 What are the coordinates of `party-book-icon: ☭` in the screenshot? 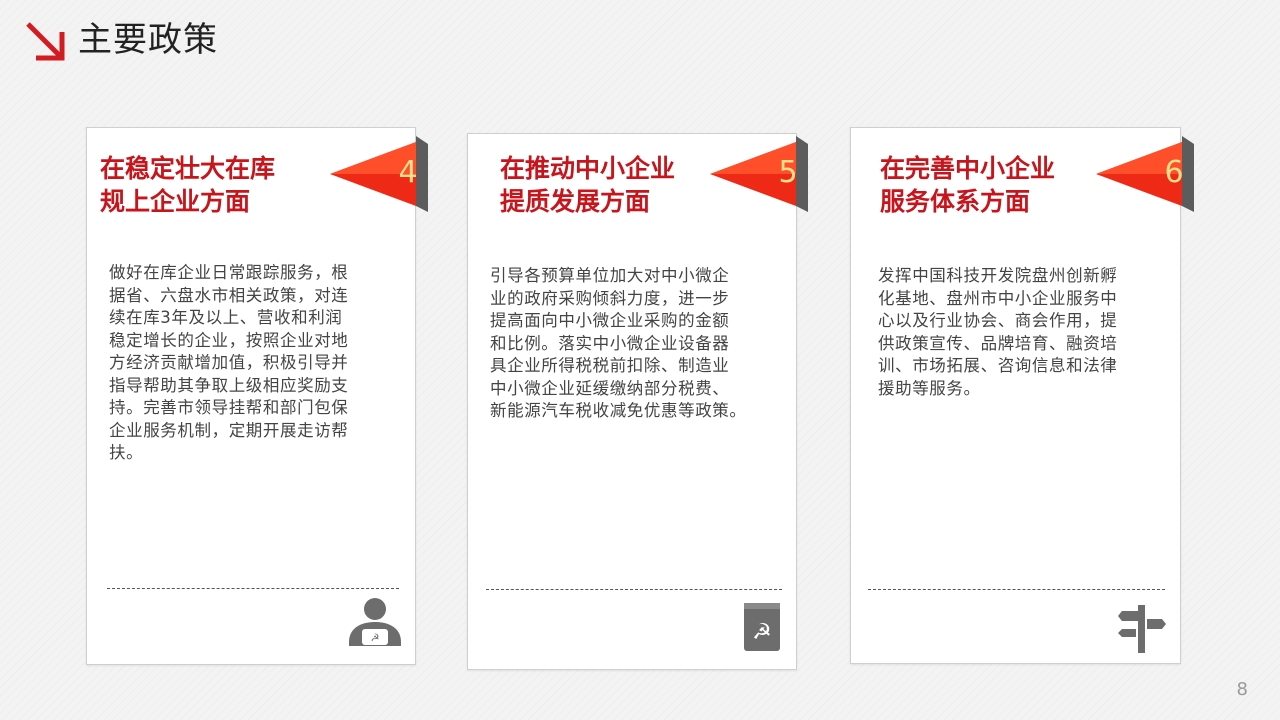 It's located at (762, 627).